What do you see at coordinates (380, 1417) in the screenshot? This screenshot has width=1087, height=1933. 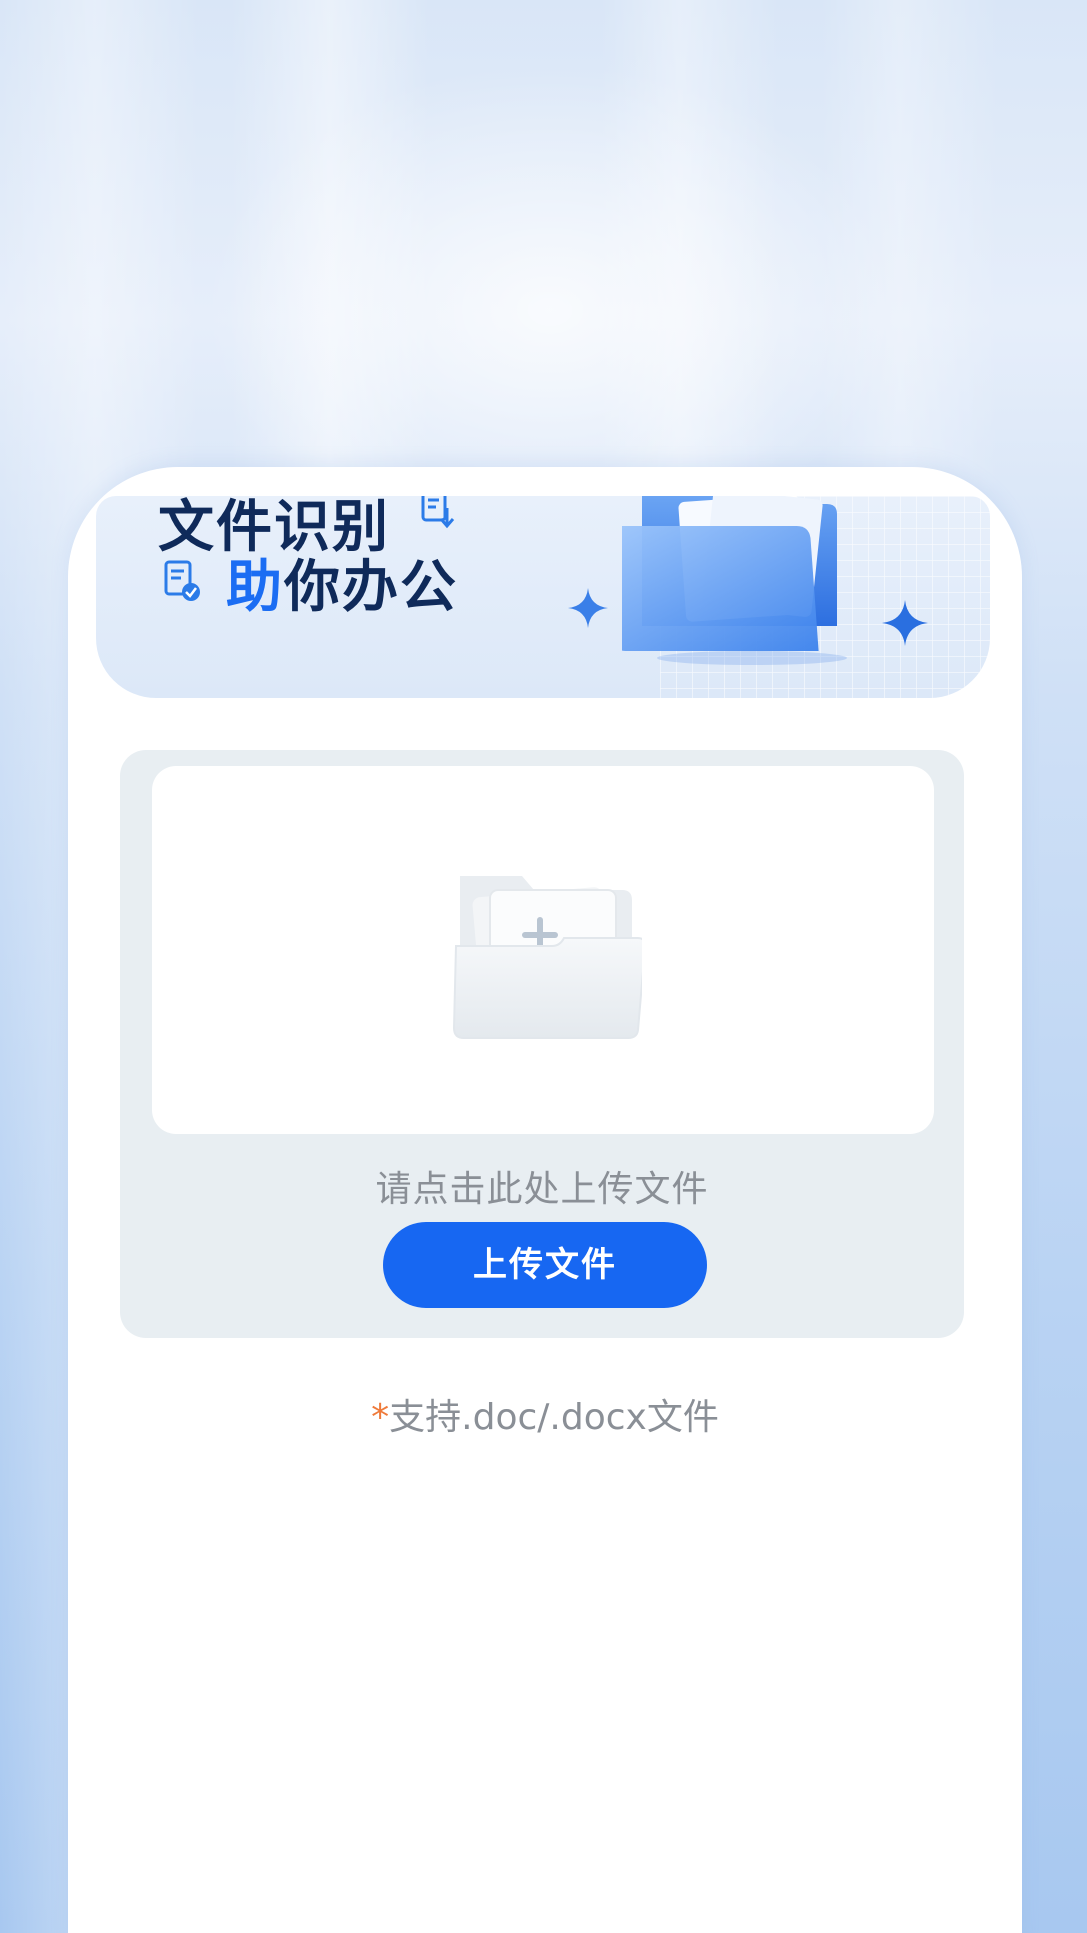 I see `required-asterisk: *` at bounding box center [380, 1417].